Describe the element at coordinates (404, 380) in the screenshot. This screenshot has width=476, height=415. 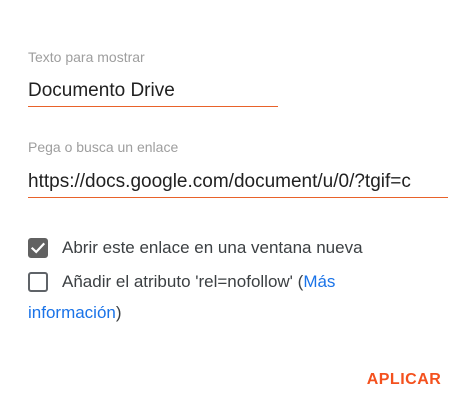
I see `apply-button: APLICAR` at that location.